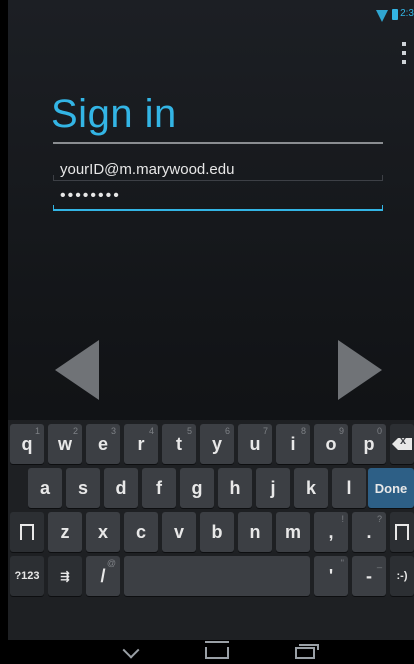  What do you see at coordinates (103, 532) in the screenshot?
I see `key-x: x` at bounding box center [103, 532].